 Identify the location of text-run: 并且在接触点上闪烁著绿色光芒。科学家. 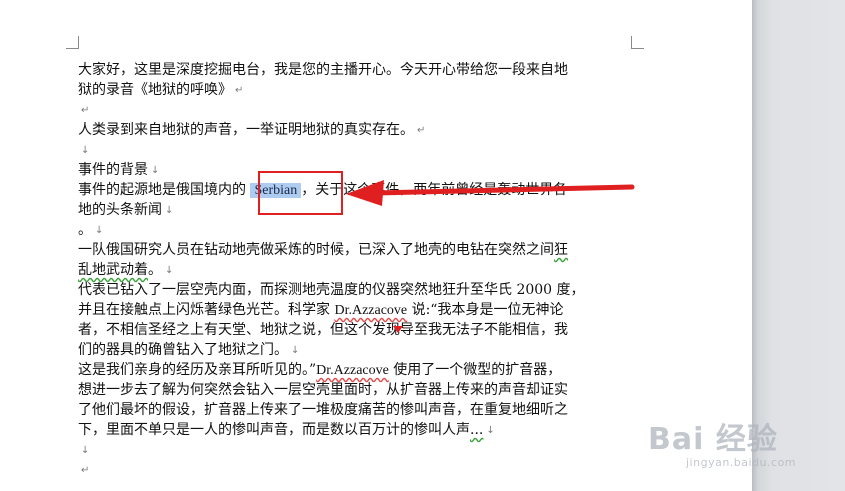
(206, 310).